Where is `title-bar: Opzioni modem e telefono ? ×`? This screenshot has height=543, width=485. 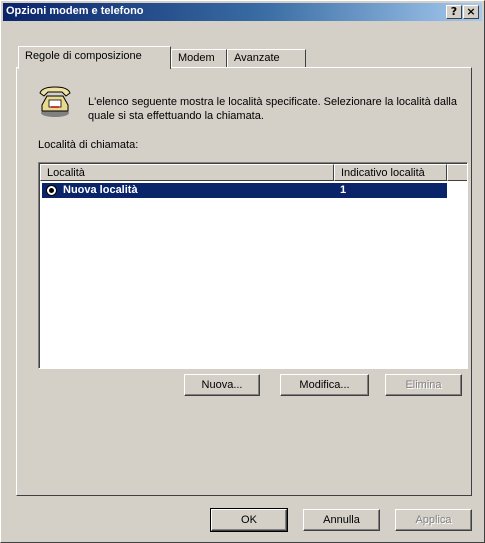
title-bar: Opzioni modem e telefono ? × is located at coordinates (242, 12).